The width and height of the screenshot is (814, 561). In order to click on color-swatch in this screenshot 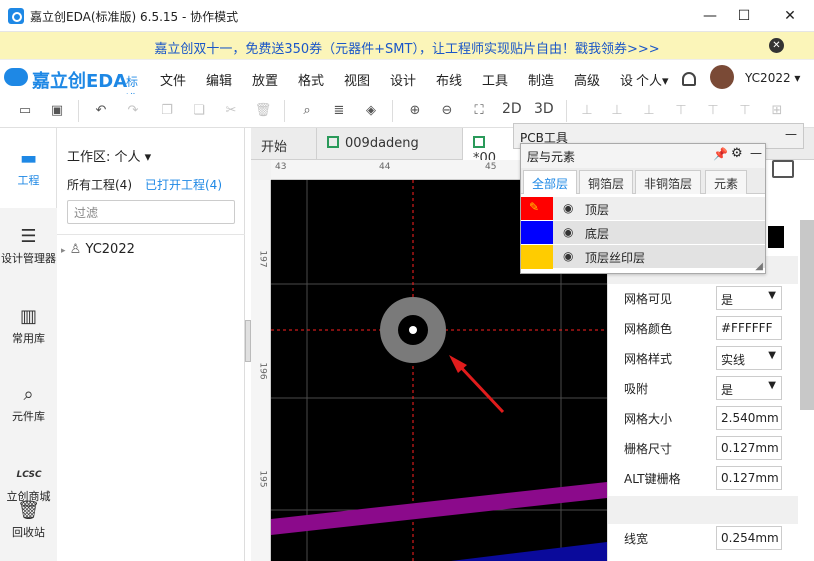, I will do `click(776, 237)`.